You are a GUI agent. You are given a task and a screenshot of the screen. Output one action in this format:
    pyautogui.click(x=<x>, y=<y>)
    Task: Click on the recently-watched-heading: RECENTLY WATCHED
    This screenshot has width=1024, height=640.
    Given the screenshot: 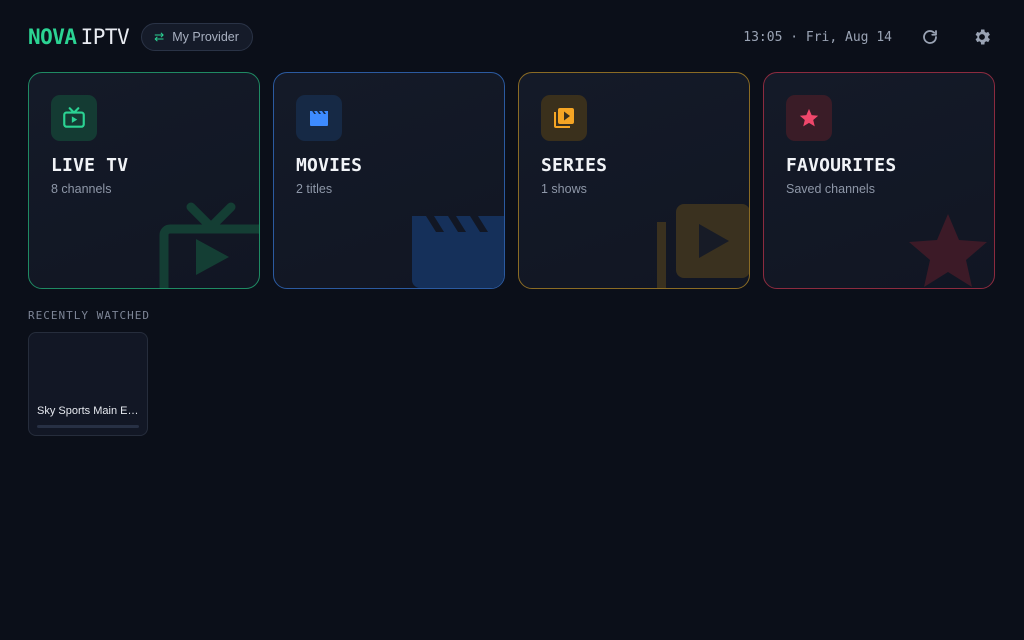 What is the action you would take?
    pyautogui.click(x=89, y=315)
    